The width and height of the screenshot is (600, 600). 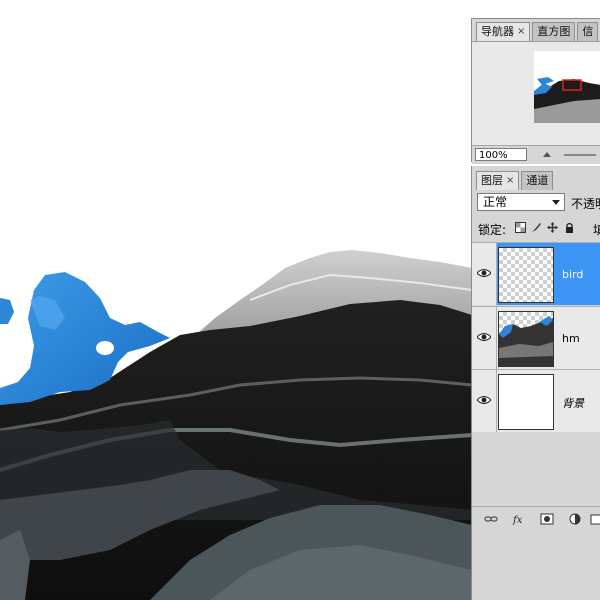 I want to click on tab-info: 信, so click(x=588, y=31).